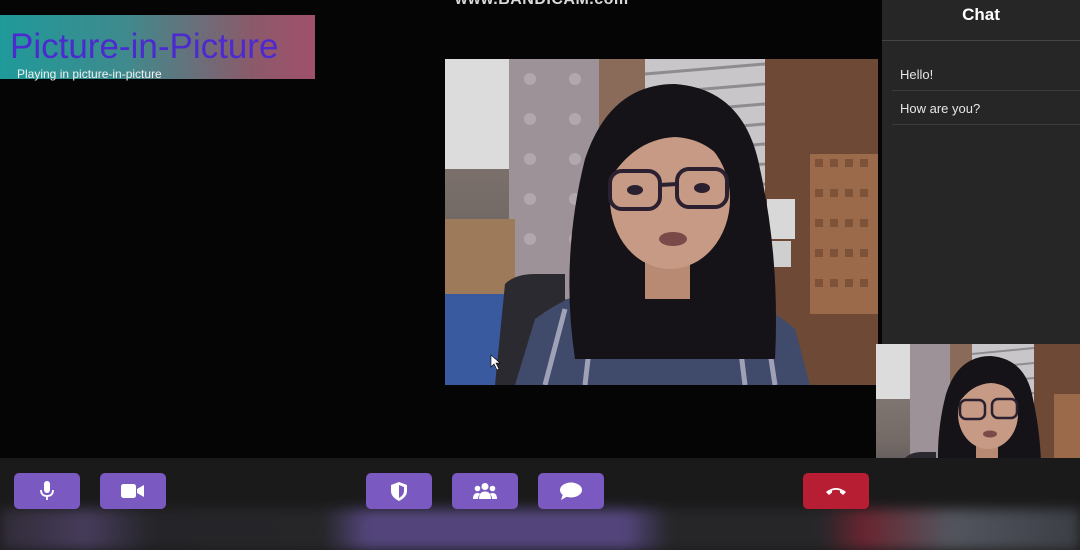  What do you see at coordinates (981, 40) in the screenshot?
I see `chat-header-divider` at bounding box center [981, 40].